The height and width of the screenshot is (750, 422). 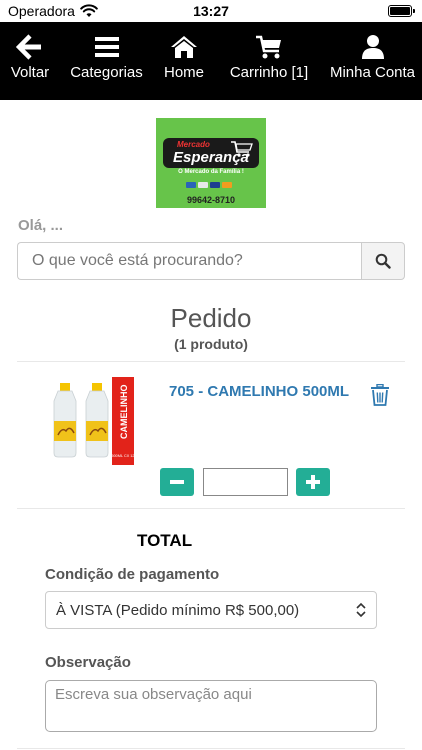 I want to click on nav-home: Home, so click(x=184, y=61).